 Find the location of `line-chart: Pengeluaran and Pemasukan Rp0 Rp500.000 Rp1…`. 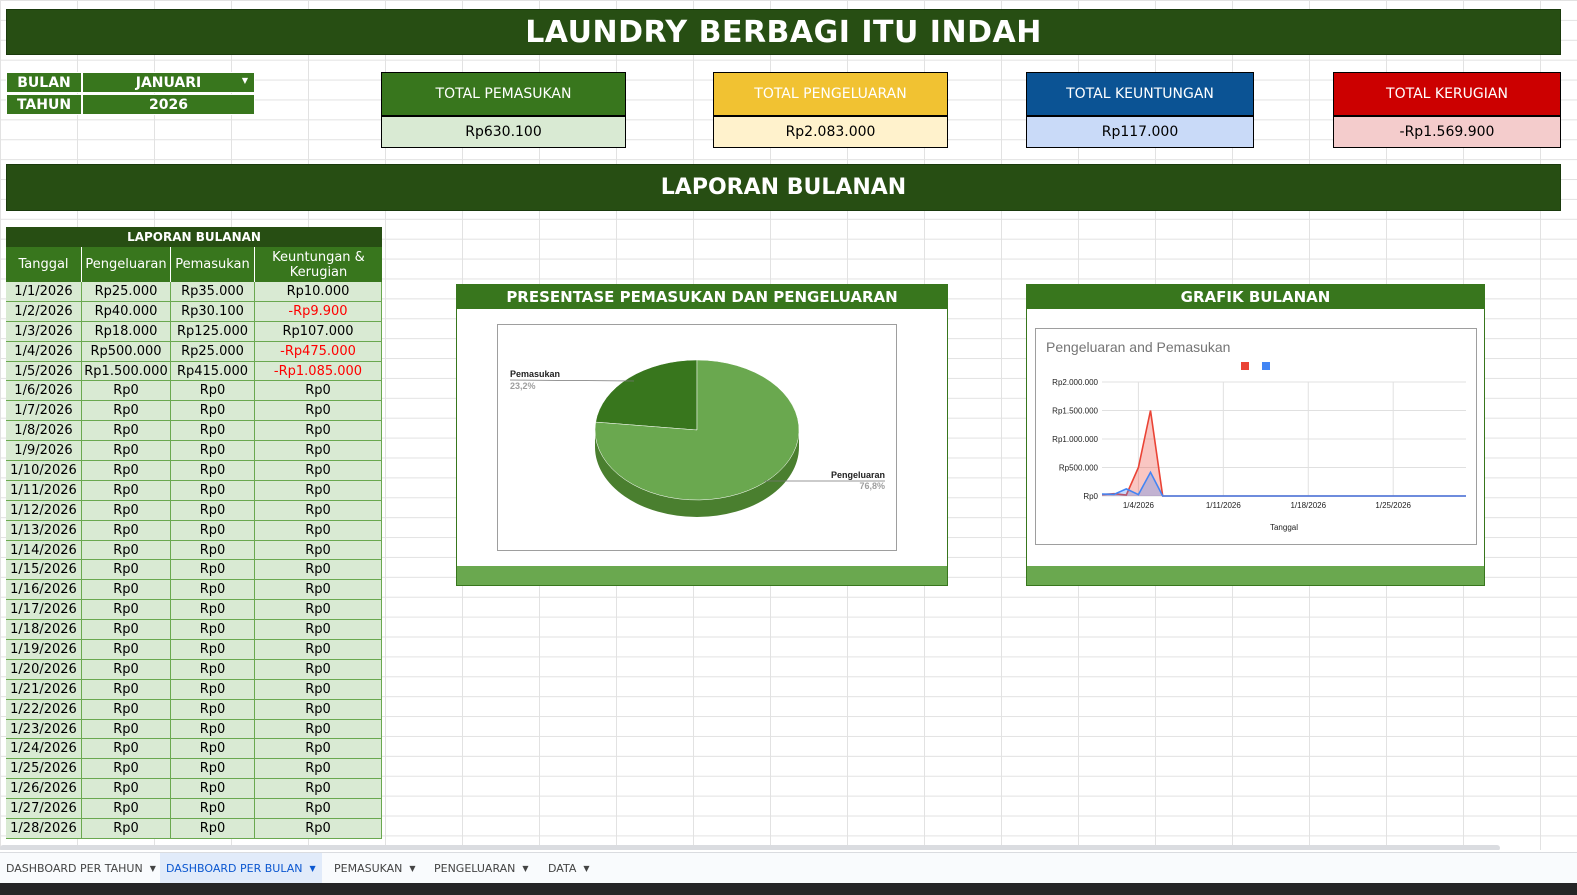

line-chart: Pengeluaran and Pemasukan Rp0 Rp500.000 Rp1… is located at coordinates (1256, 436).